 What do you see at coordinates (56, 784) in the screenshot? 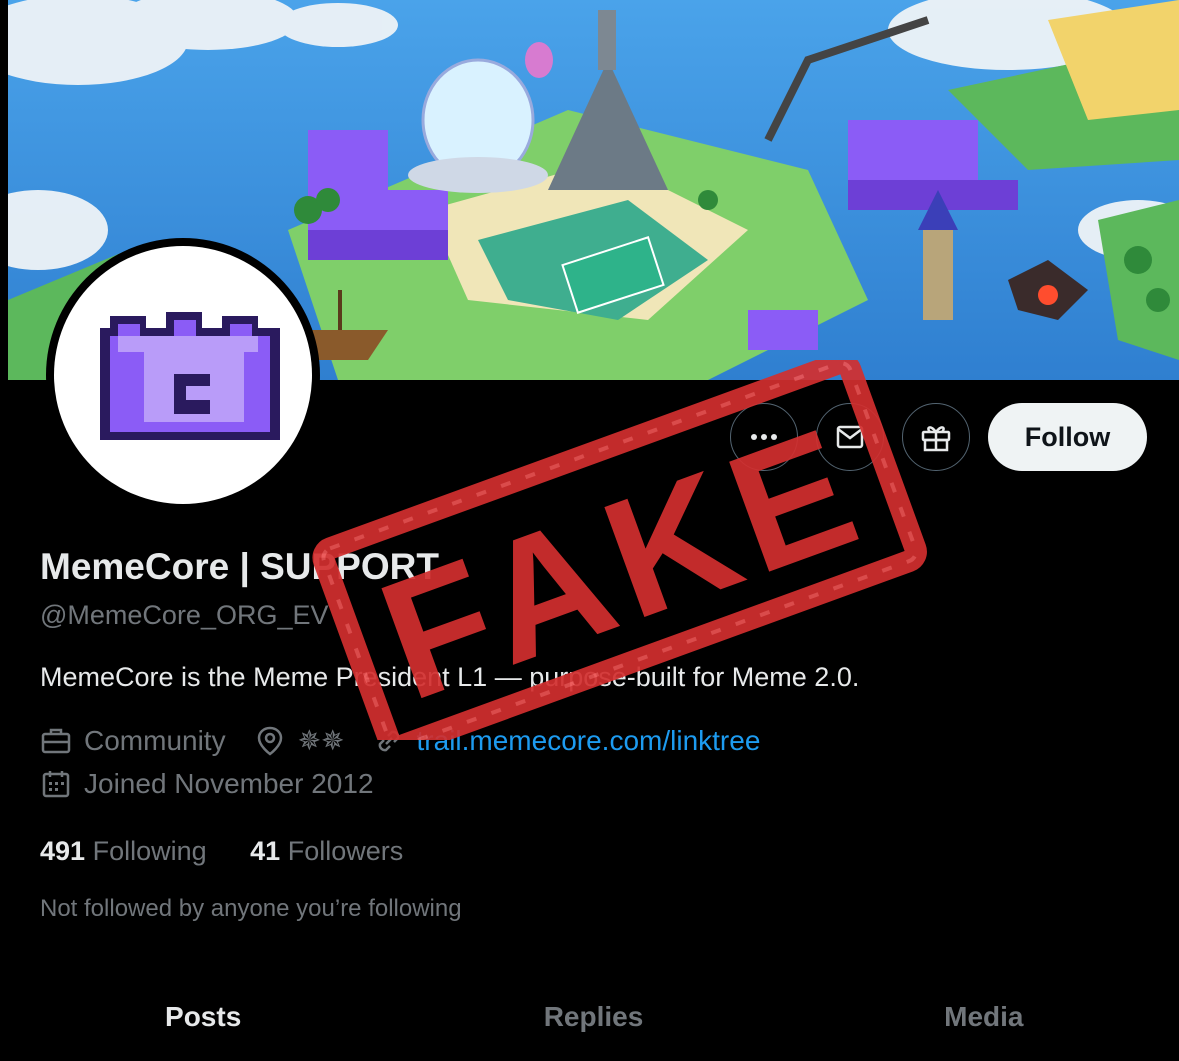
I see `calendar-icon` at bounding box center [56, 784].